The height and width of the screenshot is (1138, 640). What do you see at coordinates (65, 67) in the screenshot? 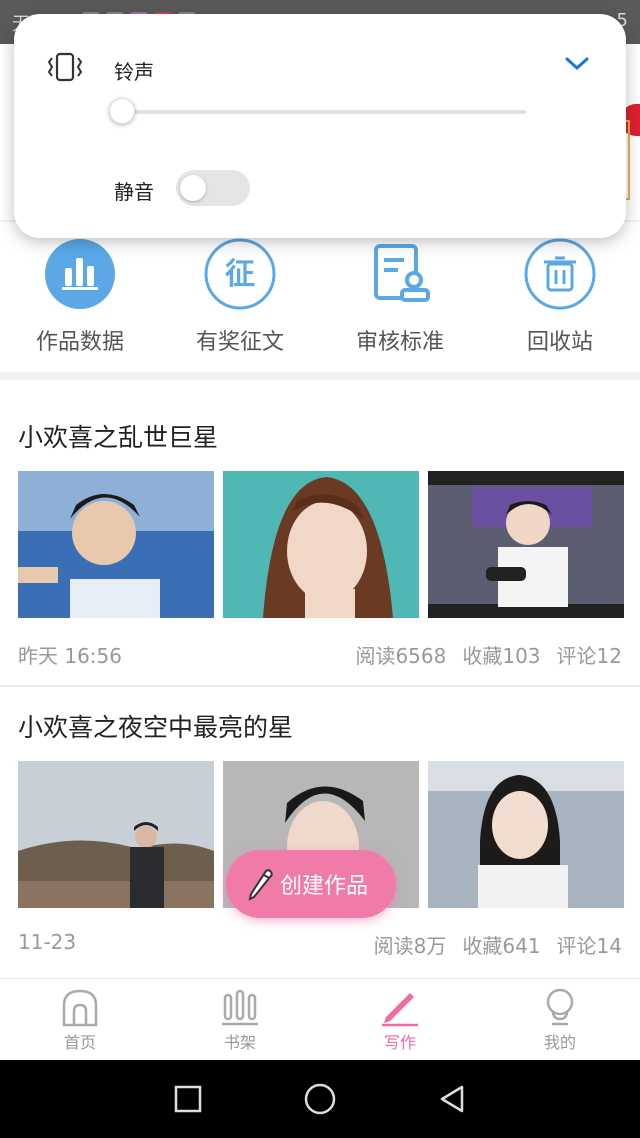
I see `vibrate-icon` at bounding box center [65, 67].